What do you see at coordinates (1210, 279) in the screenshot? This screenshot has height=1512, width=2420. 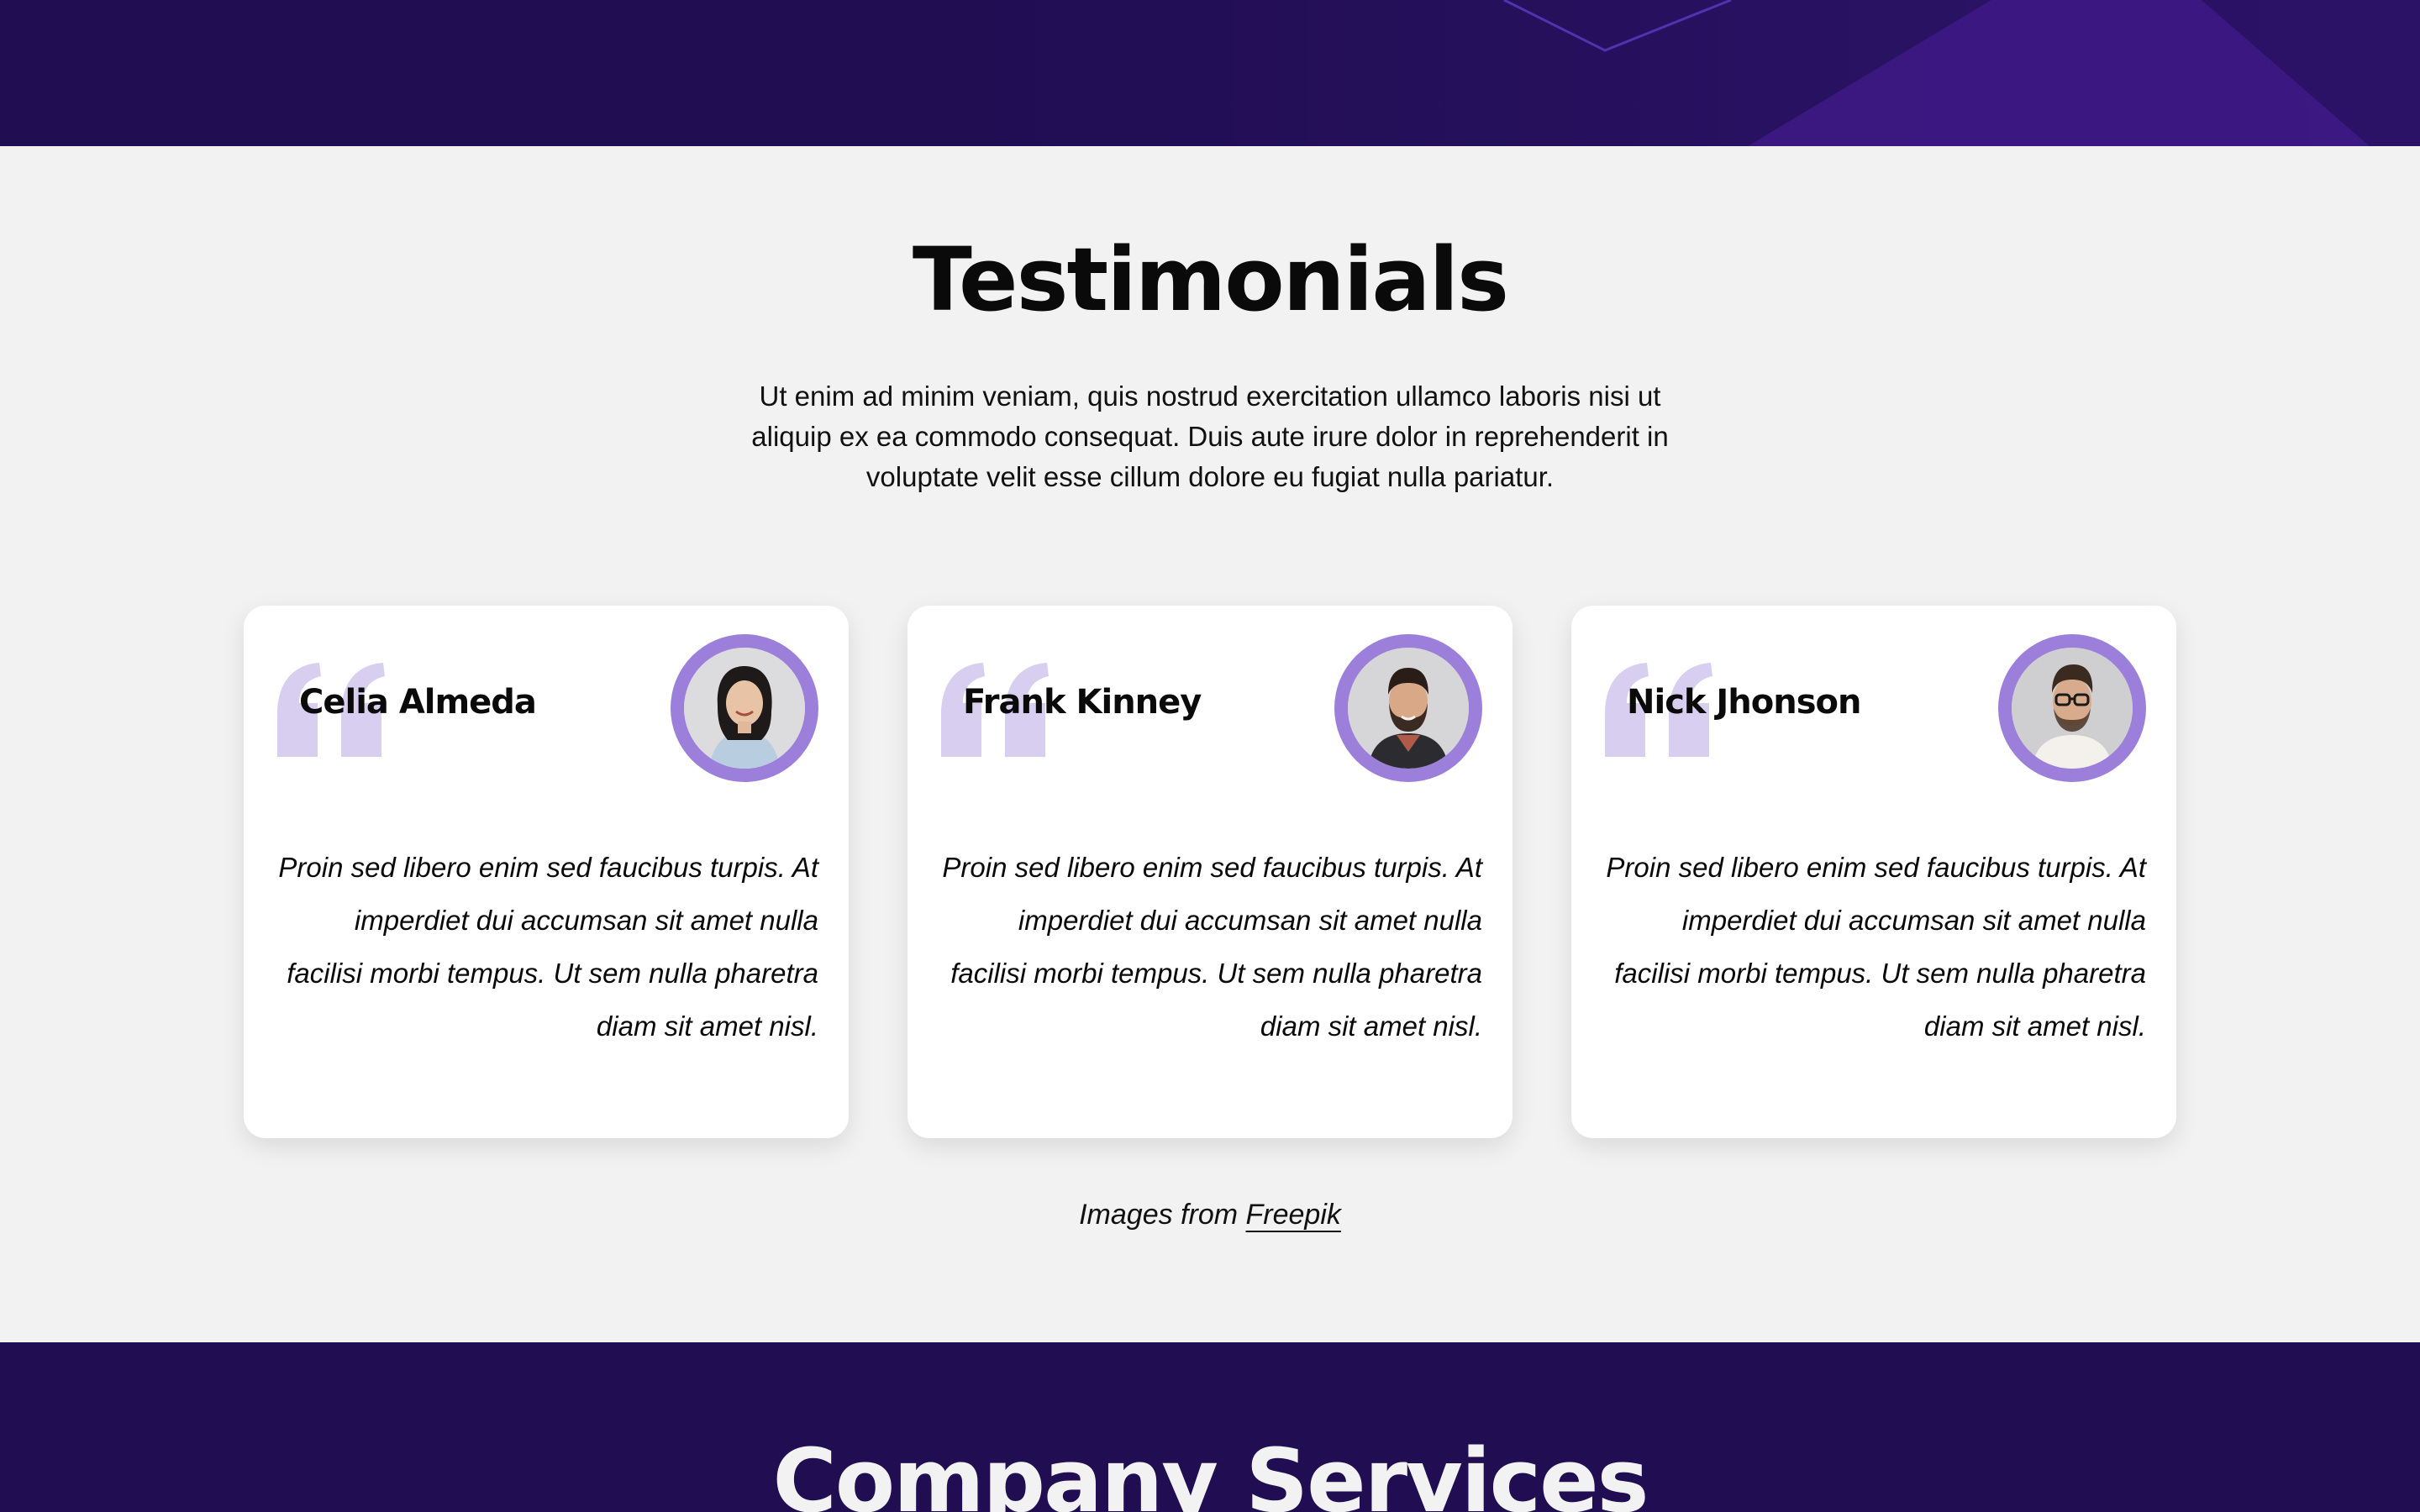 I see `testimonials-title: Testimonials` at bounding box center [1210, 279].